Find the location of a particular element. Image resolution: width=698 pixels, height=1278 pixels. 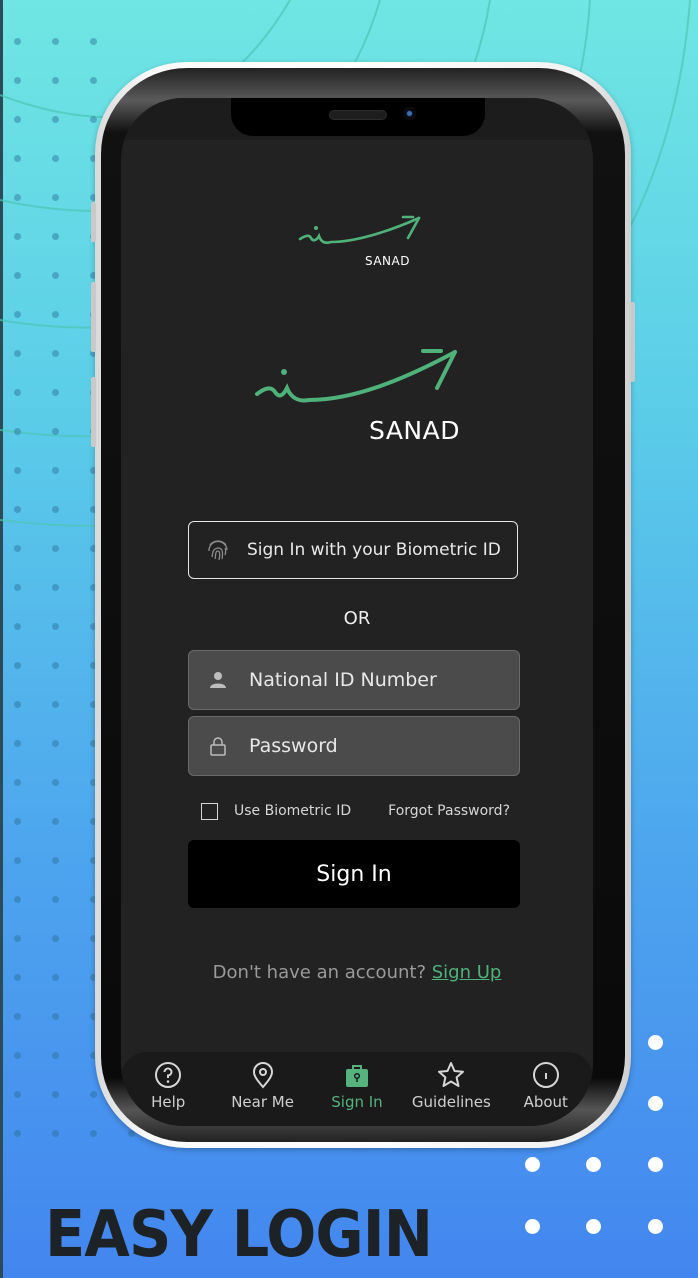

sign-up-link: Sign Up is located at coordinates (467, 972).